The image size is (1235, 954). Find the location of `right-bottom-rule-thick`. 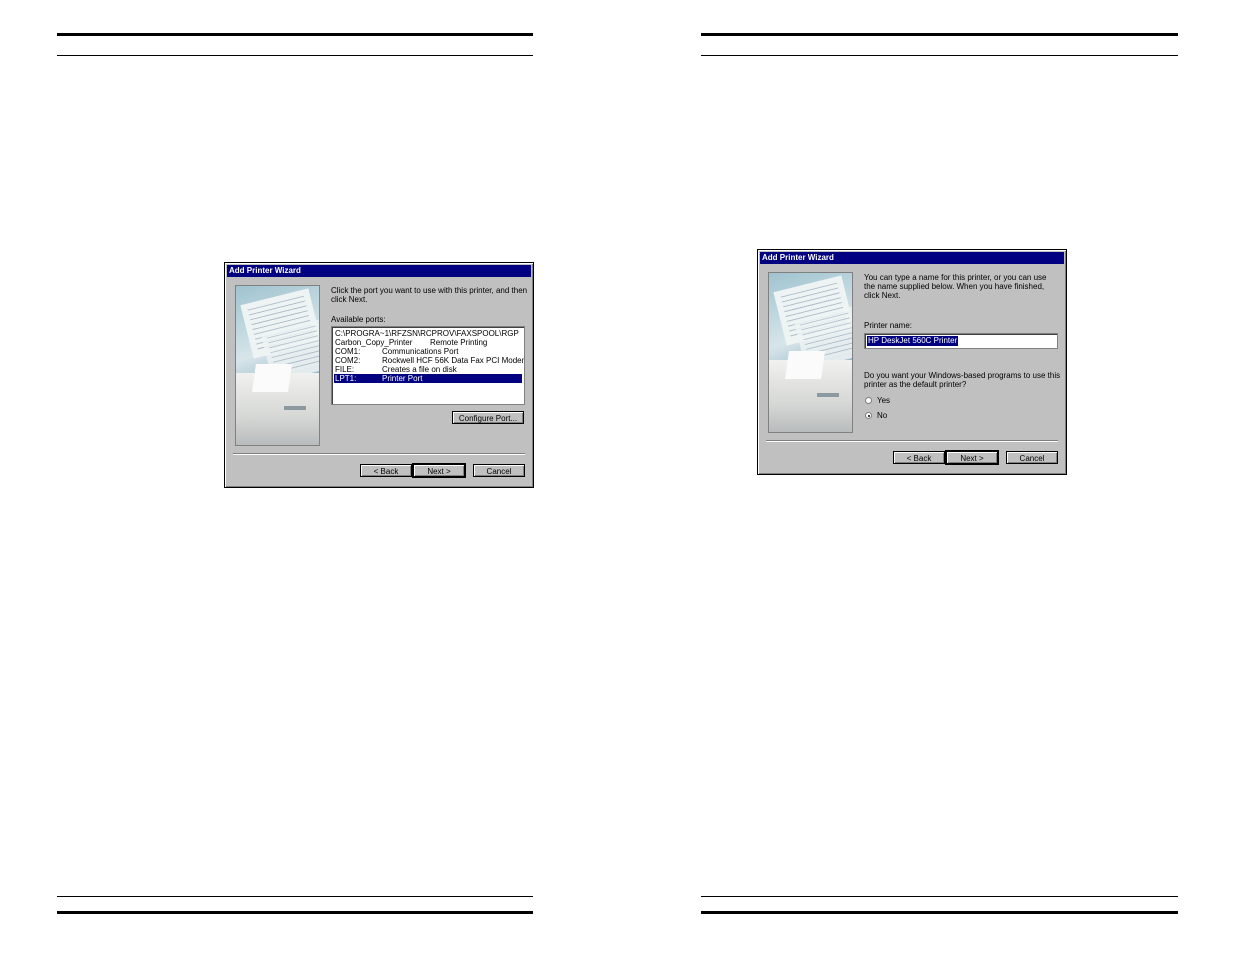

right-bottom-rule-thick is located at coordinates (939, 912).